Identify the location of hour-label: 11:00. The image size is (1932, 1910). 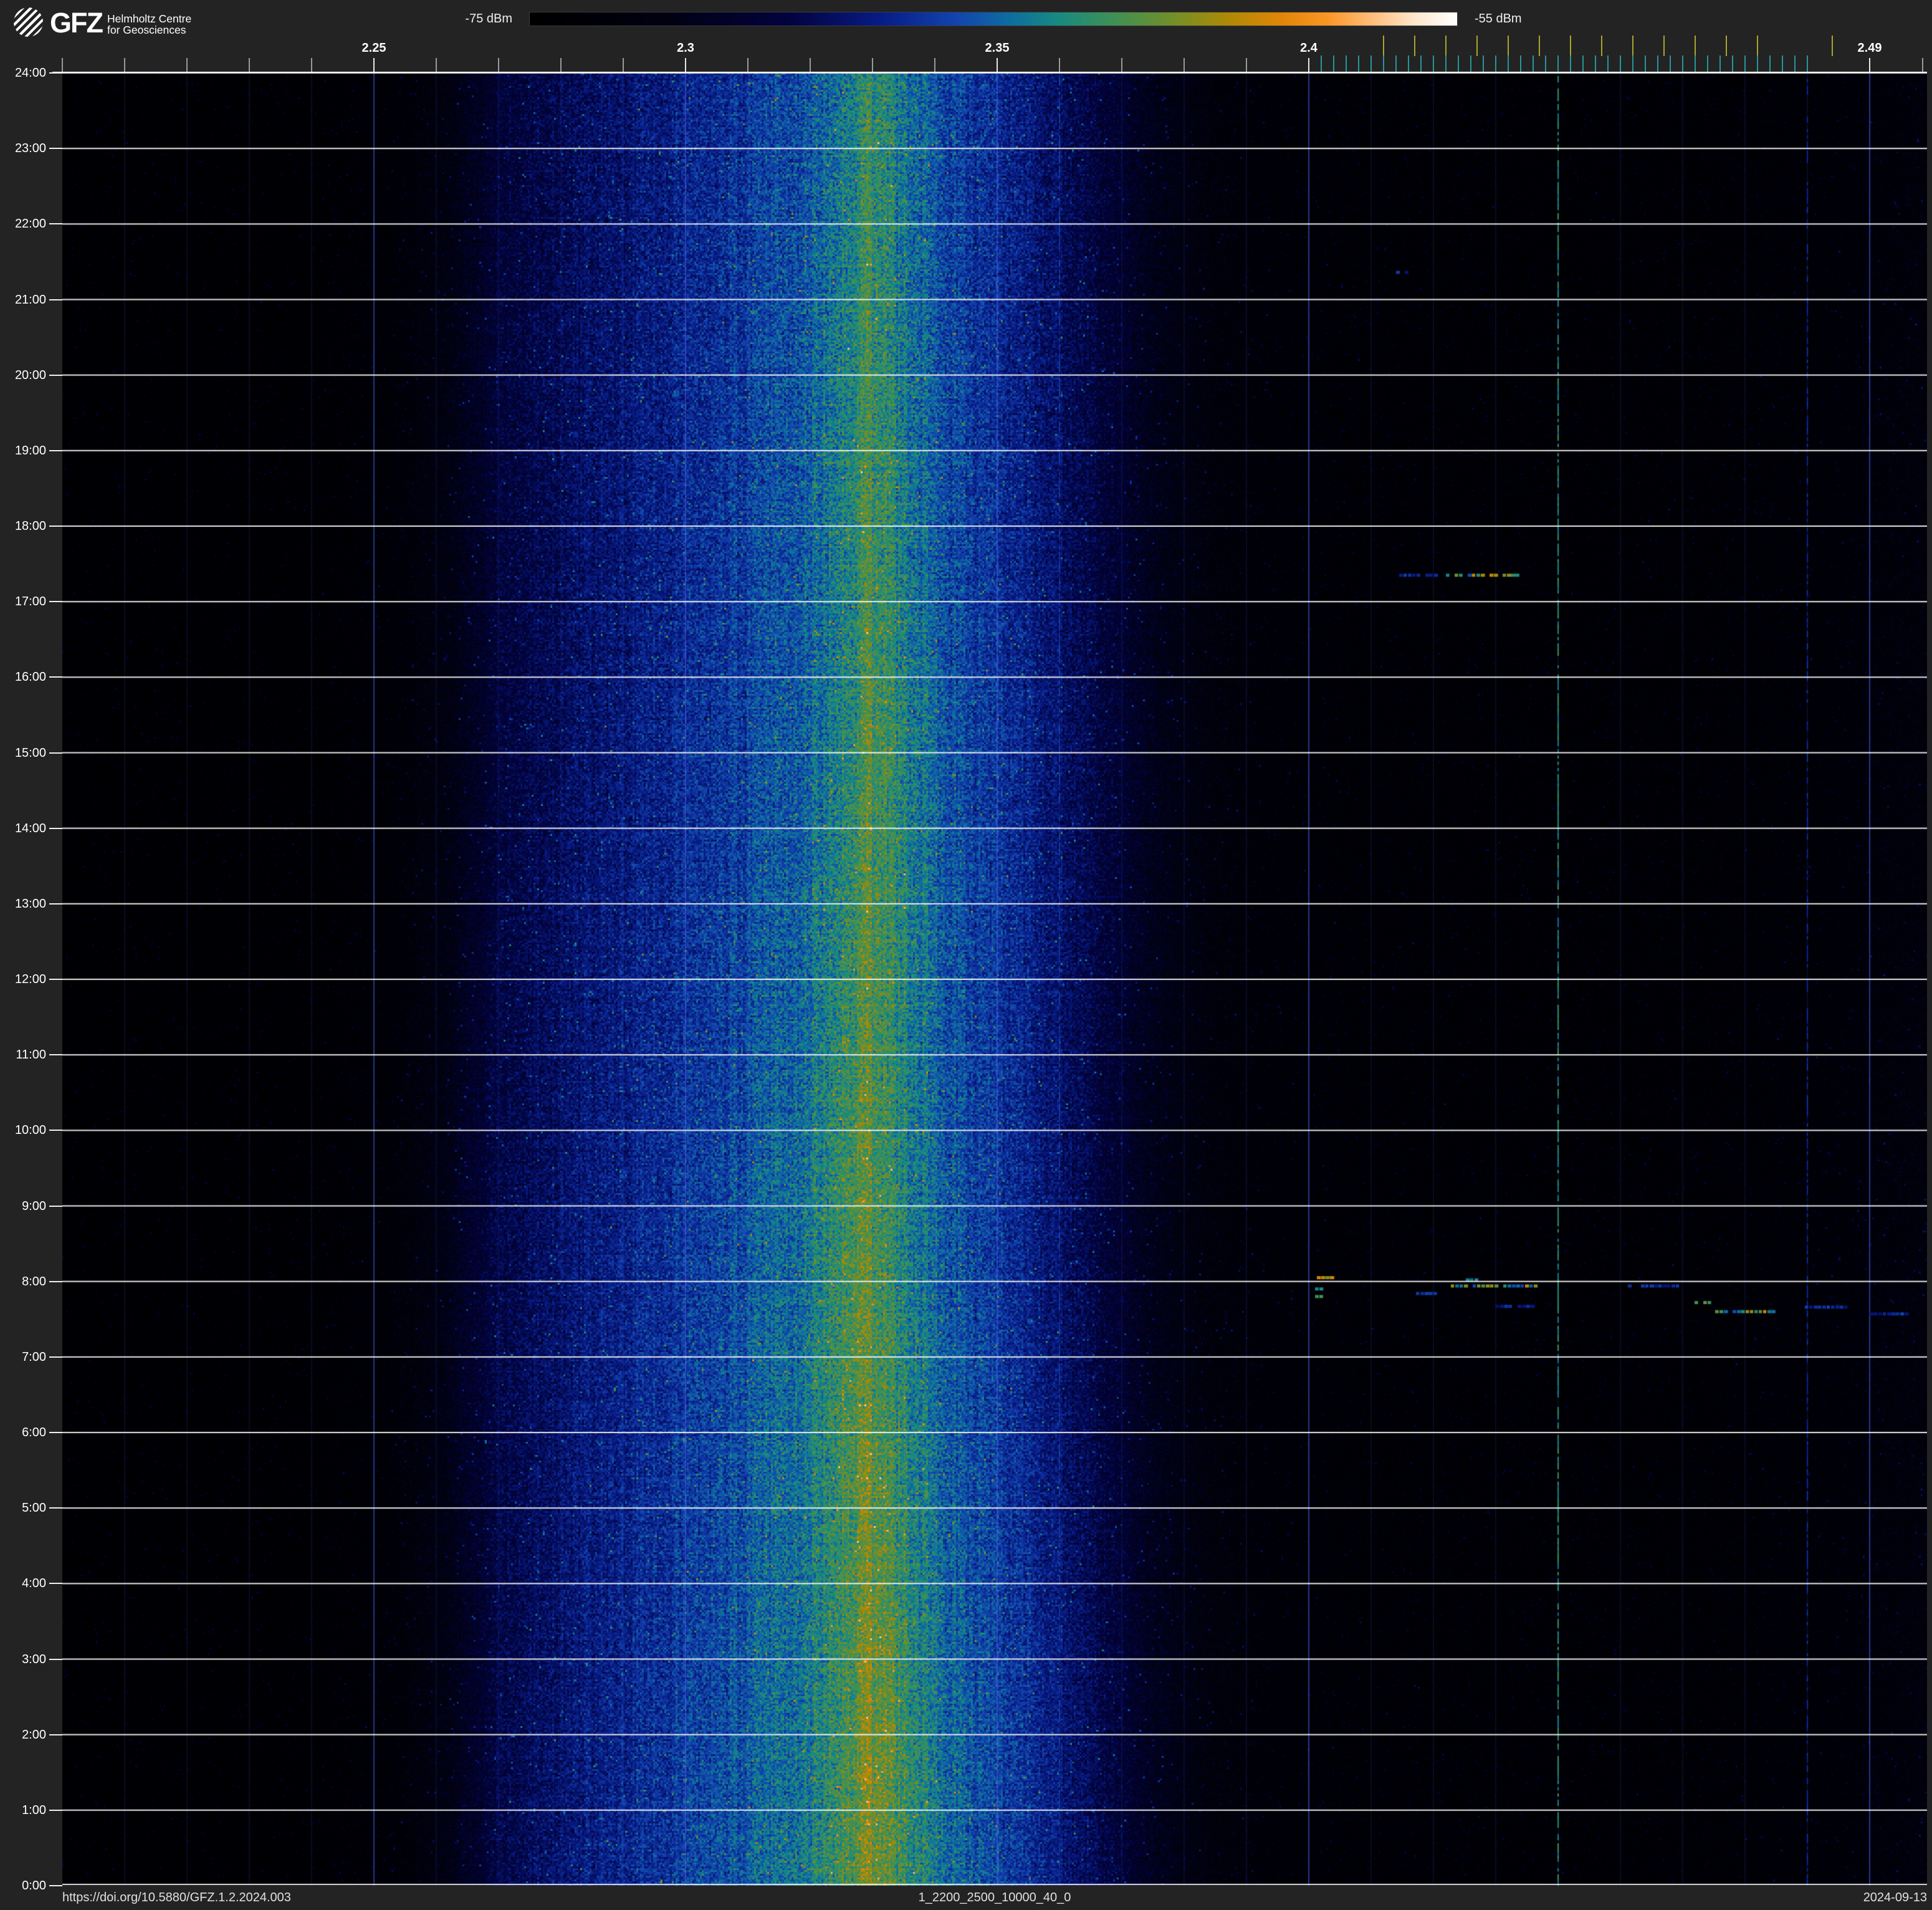
(31, 1055).